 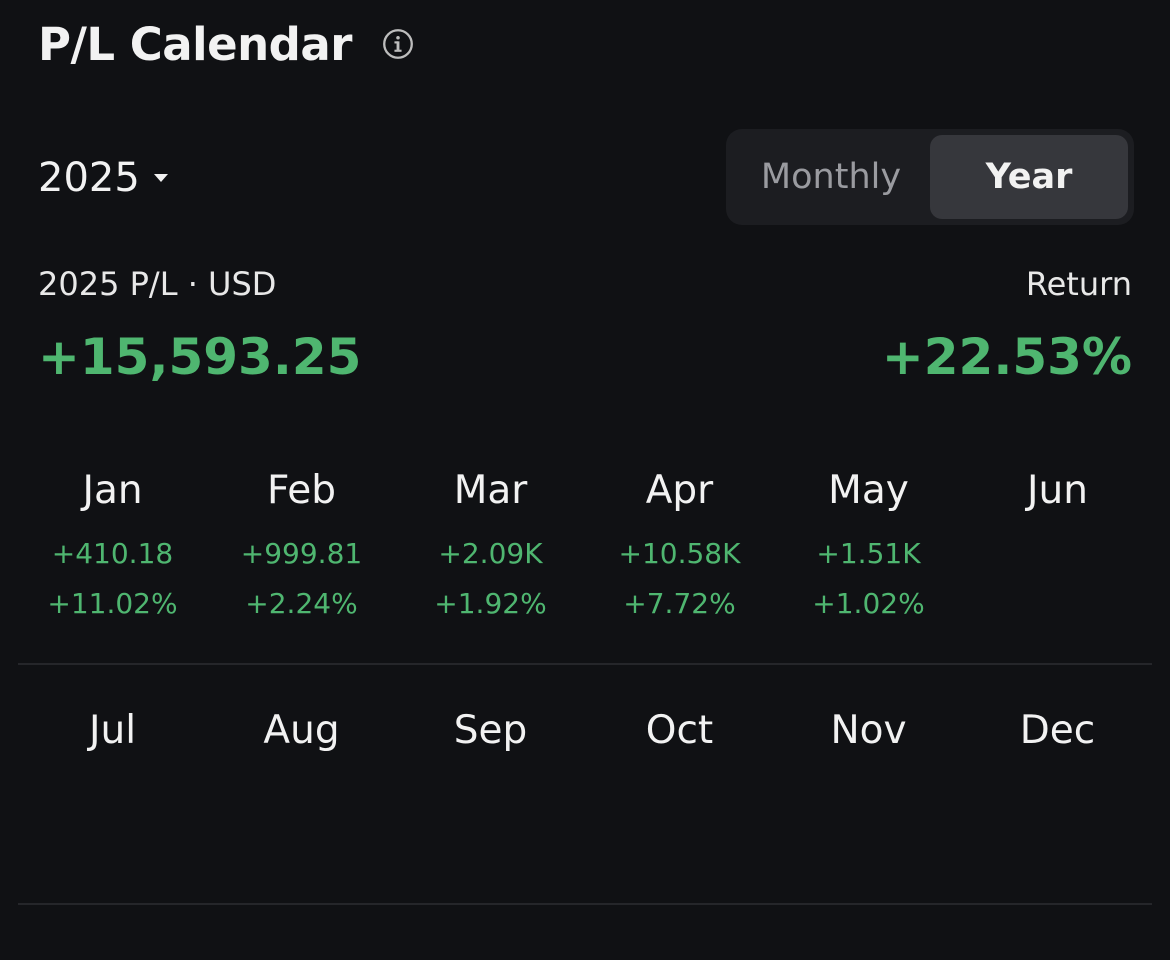 I want to click on month-name: Aug, so click(x=301, y=730).